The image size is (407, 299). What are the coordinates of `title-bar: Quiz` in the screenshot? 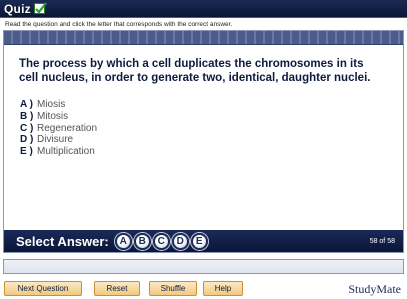 It's located at (203, 9).